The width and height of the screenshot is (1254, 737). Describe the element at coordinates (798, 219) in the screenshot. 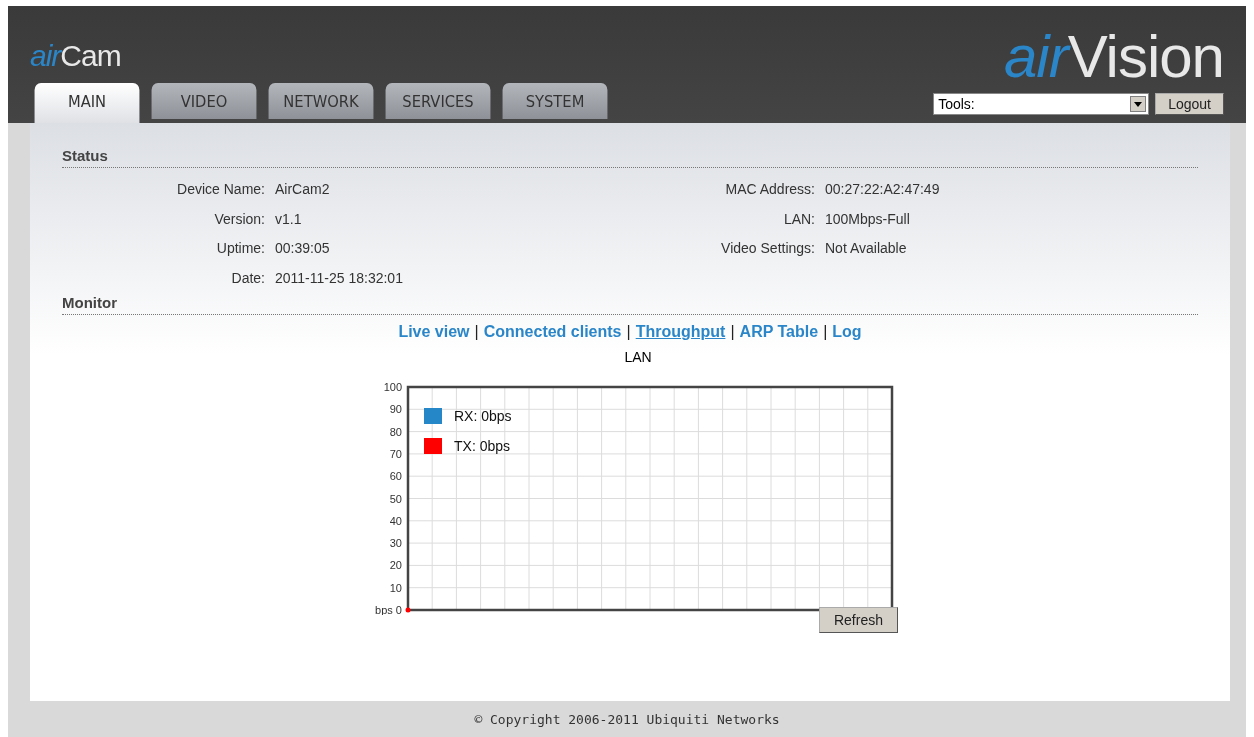

I see `field-label: LAN:` at that location.